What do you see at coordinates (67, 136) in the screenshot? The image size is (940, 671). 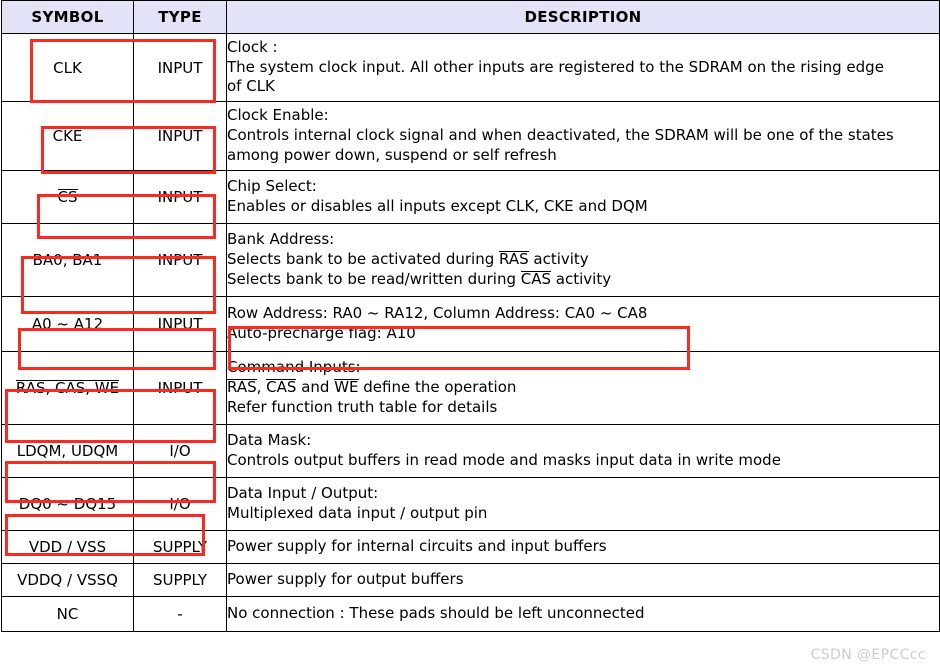 I see `symbol-cell-cke: CKE` at bounding box center [67, 136].